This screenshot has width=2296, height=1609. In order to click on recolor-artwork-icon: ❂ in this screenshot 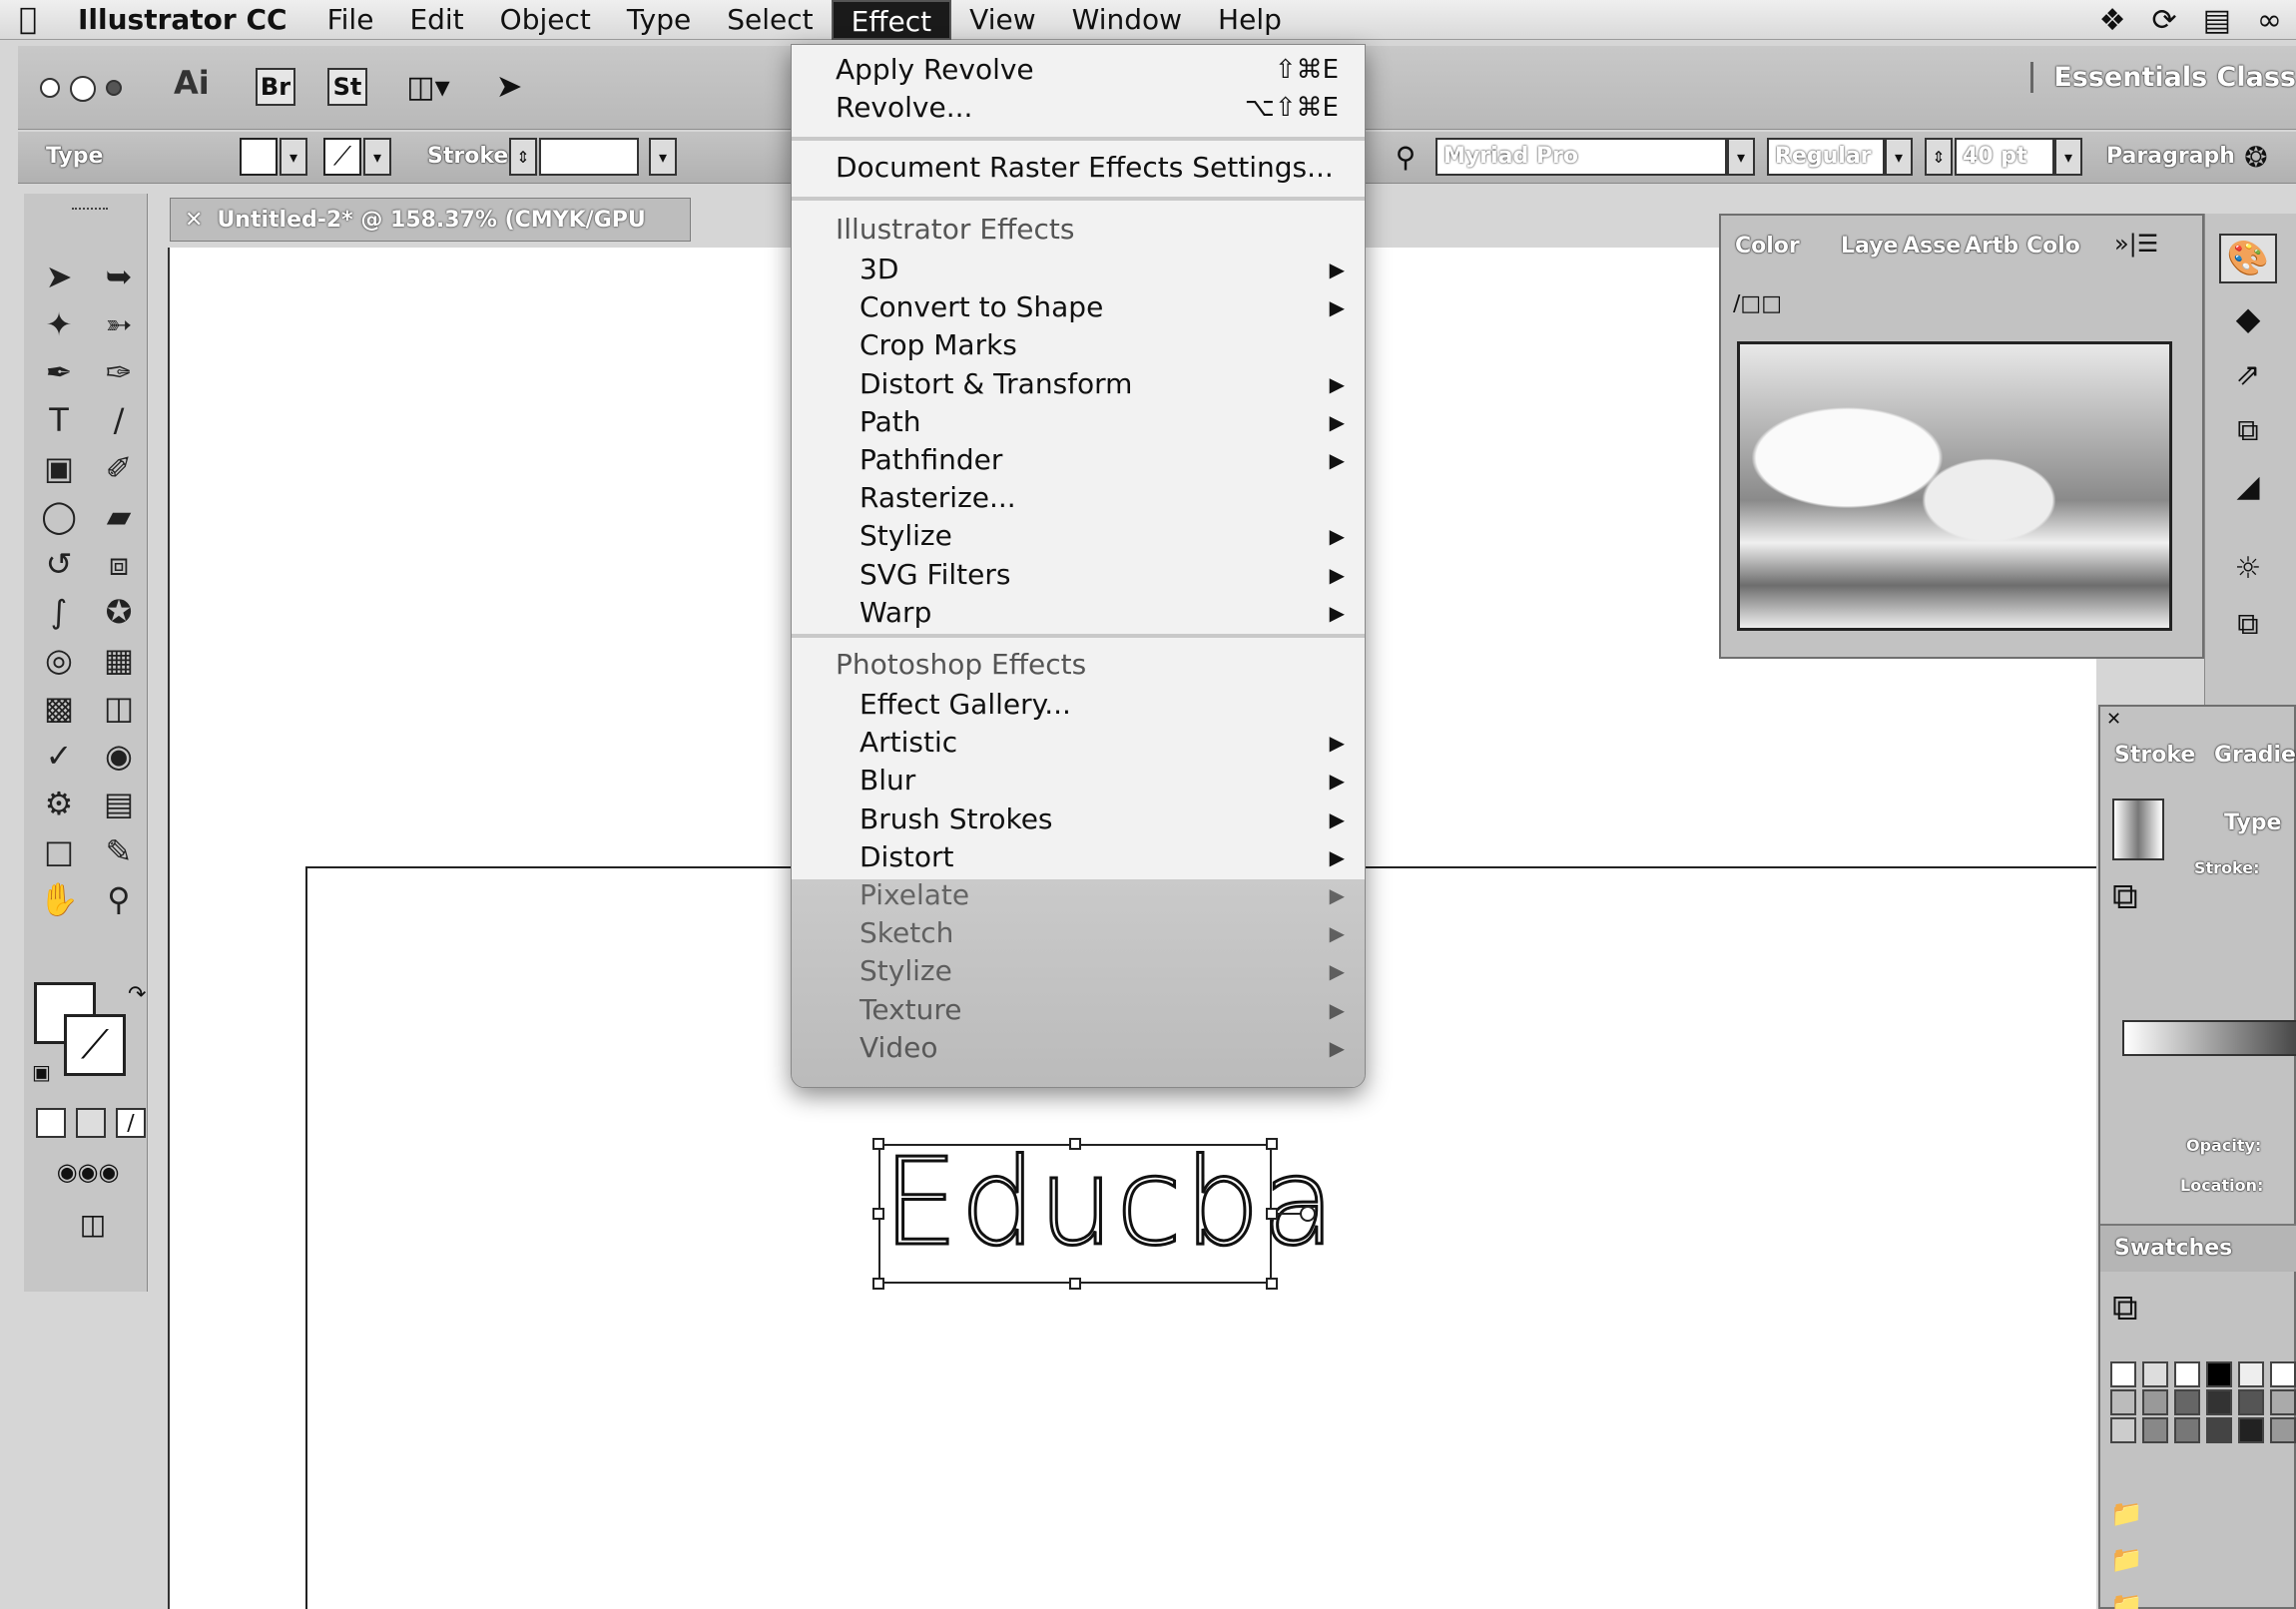, I will do `click(2256, 157)`.